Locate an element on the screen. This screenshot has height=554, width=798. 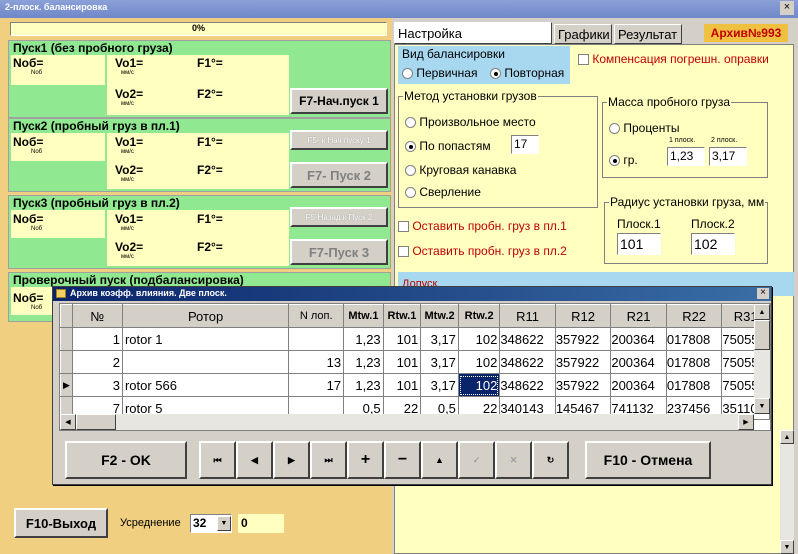
tab-result: Результат is located at coordinates (648, 34).